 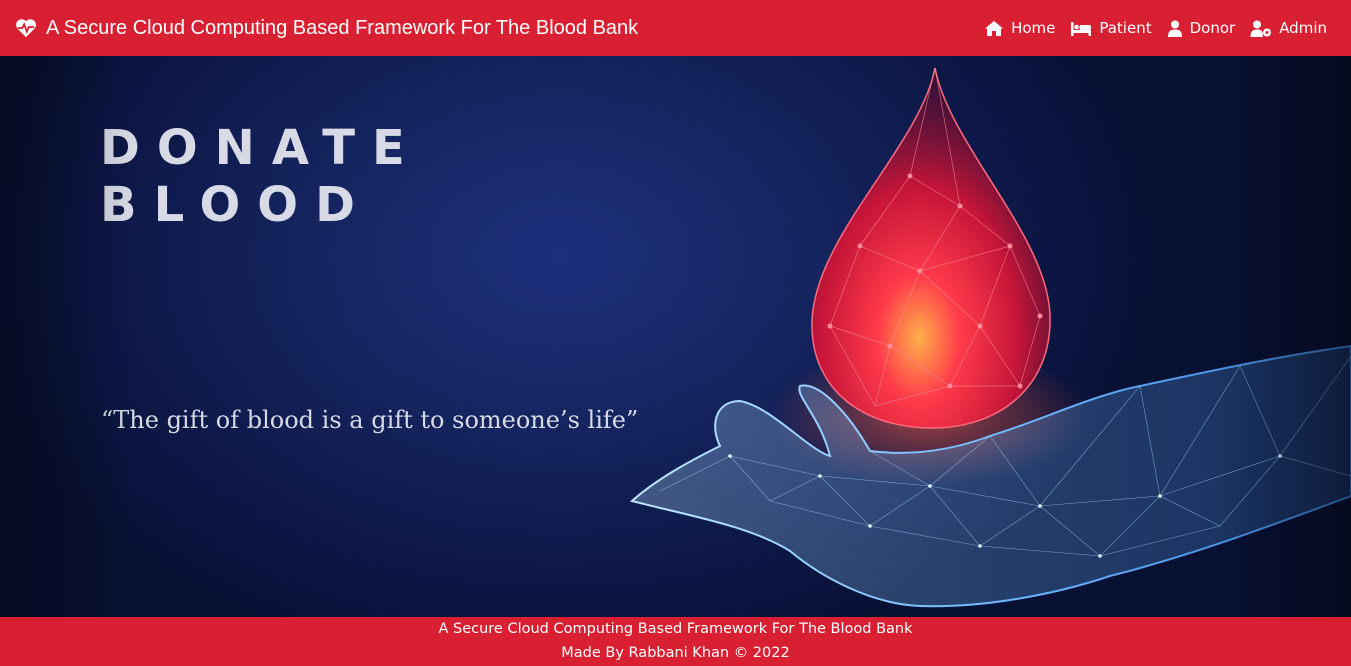 I want to click on nav-donor-label: Donor, so click(x=1212, y=28).